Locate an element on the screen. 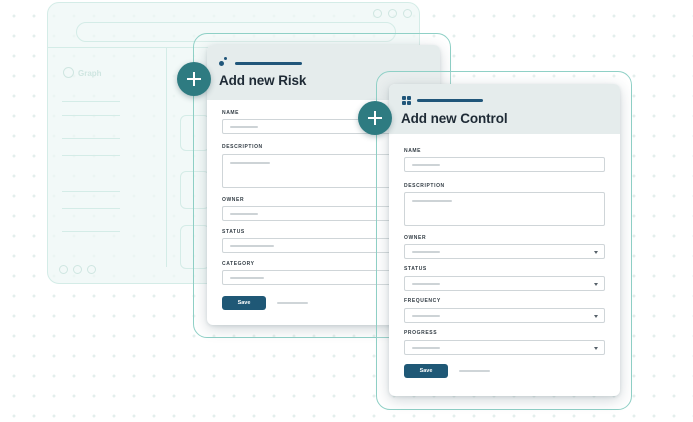 Image resolution: width=693 pixels, height=422 pixels. control-owner-label: OWNER is located at coordinates (415, 238).